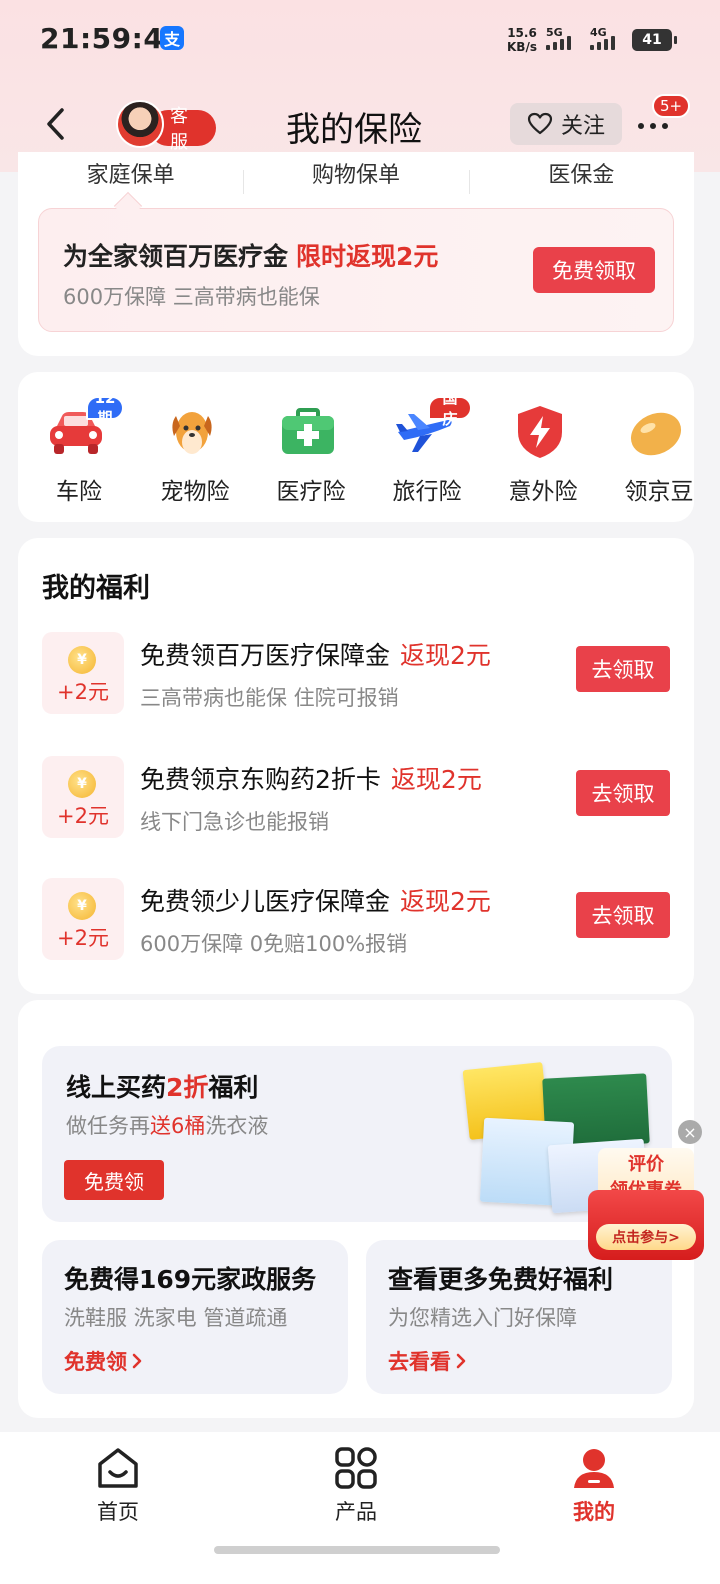 Image resolution: width=720 pixels, height=1584 pixels. What do you see at coordinates (522, 33) in the screenshot?
I see `network-speed-value: 15.6` at bounding box center [522, 33].